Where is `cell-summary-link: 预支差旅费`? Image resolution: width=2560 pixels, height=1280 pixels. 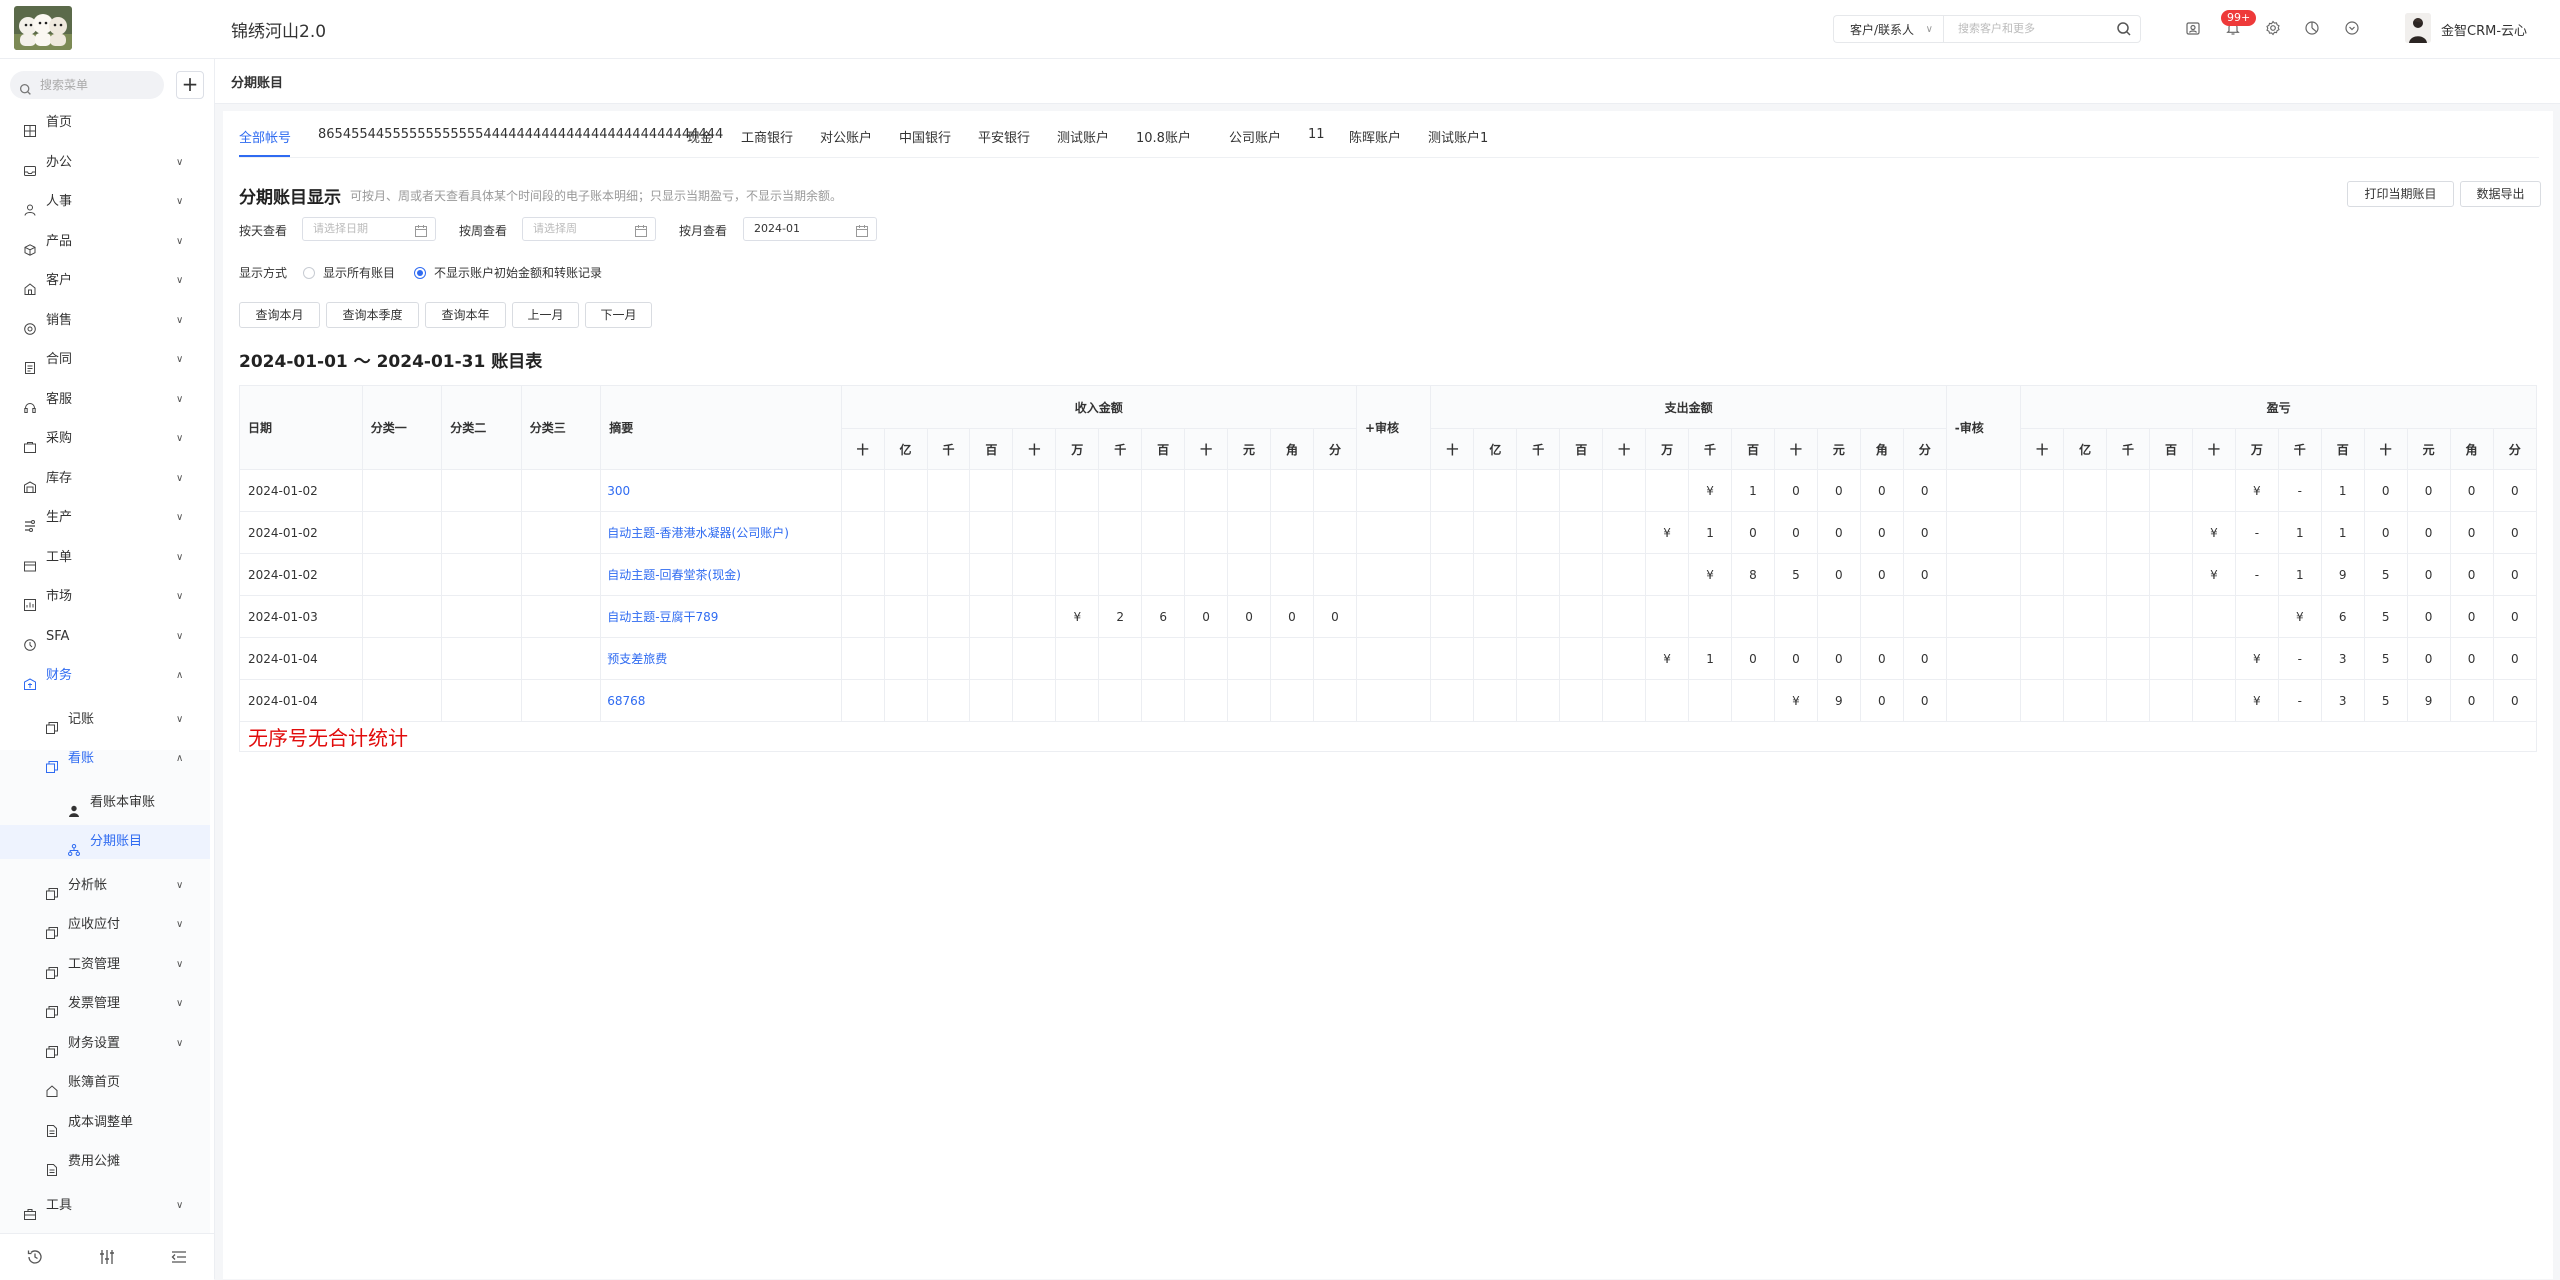
cell-summary-link: 预支差旅费 is located at coordinates (721, 658).